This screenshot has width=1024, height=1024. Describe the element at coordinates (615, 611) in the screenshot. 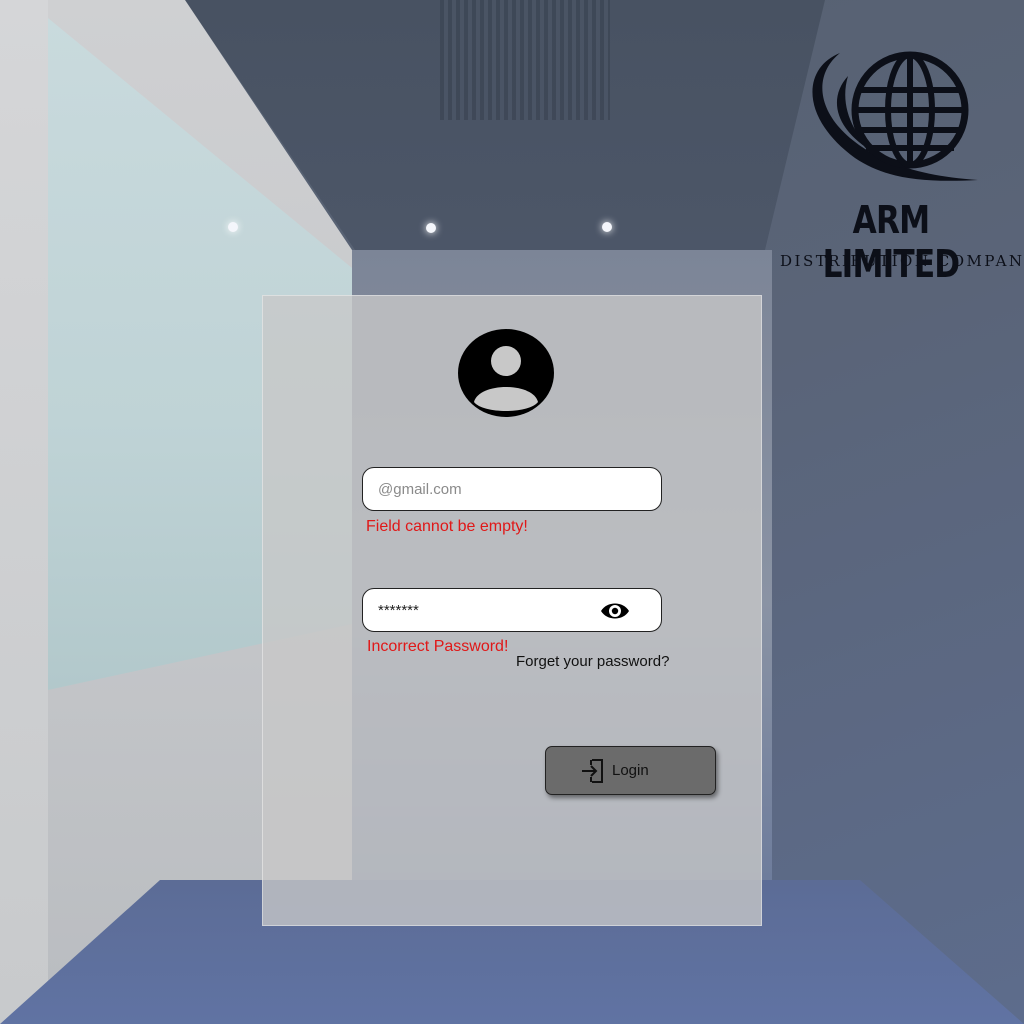

I see `eye-icon` at that location.